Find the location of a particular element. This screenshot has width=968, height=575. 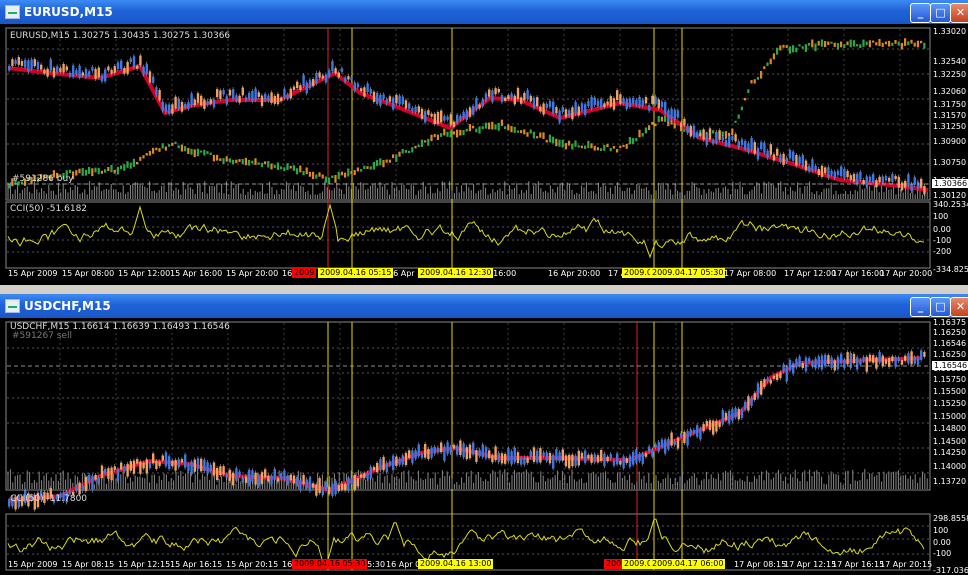

usdchf-order-label: #591267 sell is located at coordinates (42, 336).